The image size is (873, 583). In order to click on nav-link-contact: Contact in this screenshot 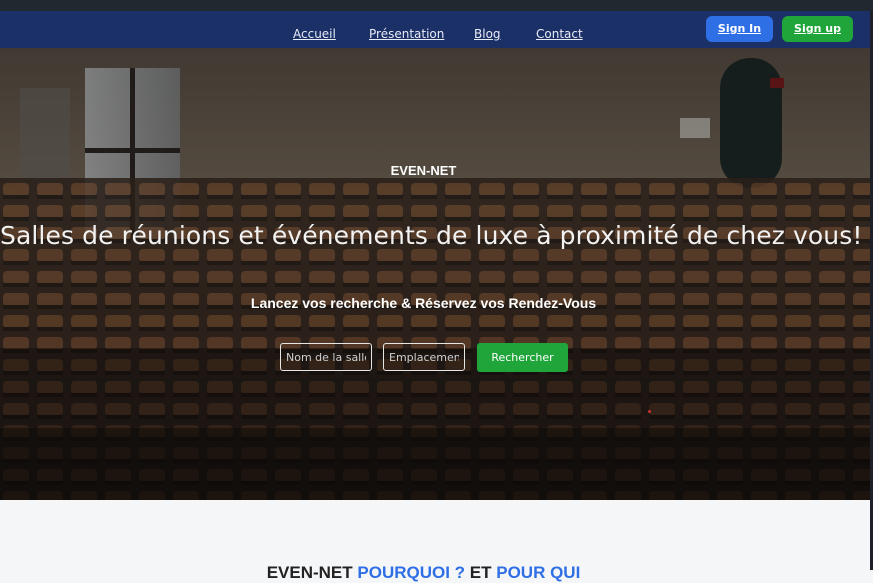, I will do `click(559, 34)`.